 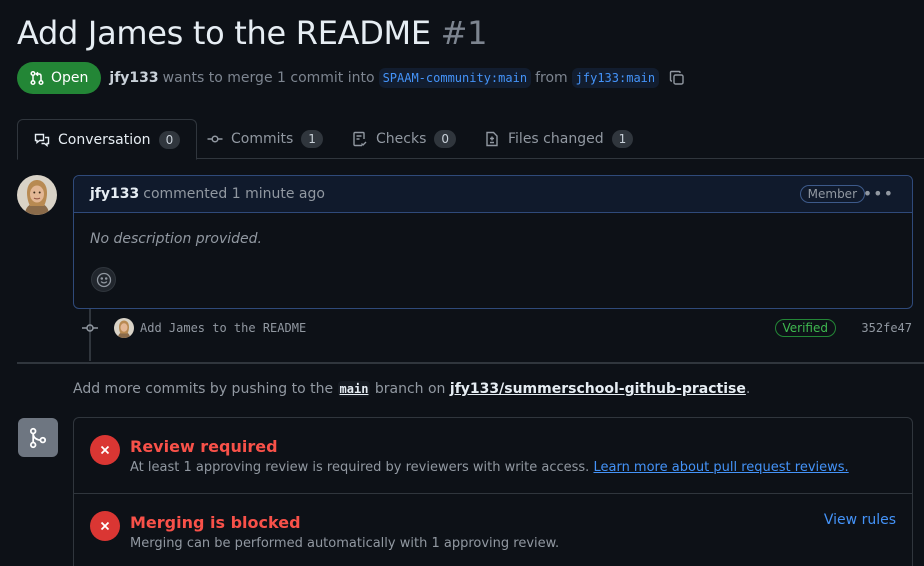 What do you see at coordinates (470, 363) in the screenshot?
I see `timeline-separator` at bounding box center [470, 363].